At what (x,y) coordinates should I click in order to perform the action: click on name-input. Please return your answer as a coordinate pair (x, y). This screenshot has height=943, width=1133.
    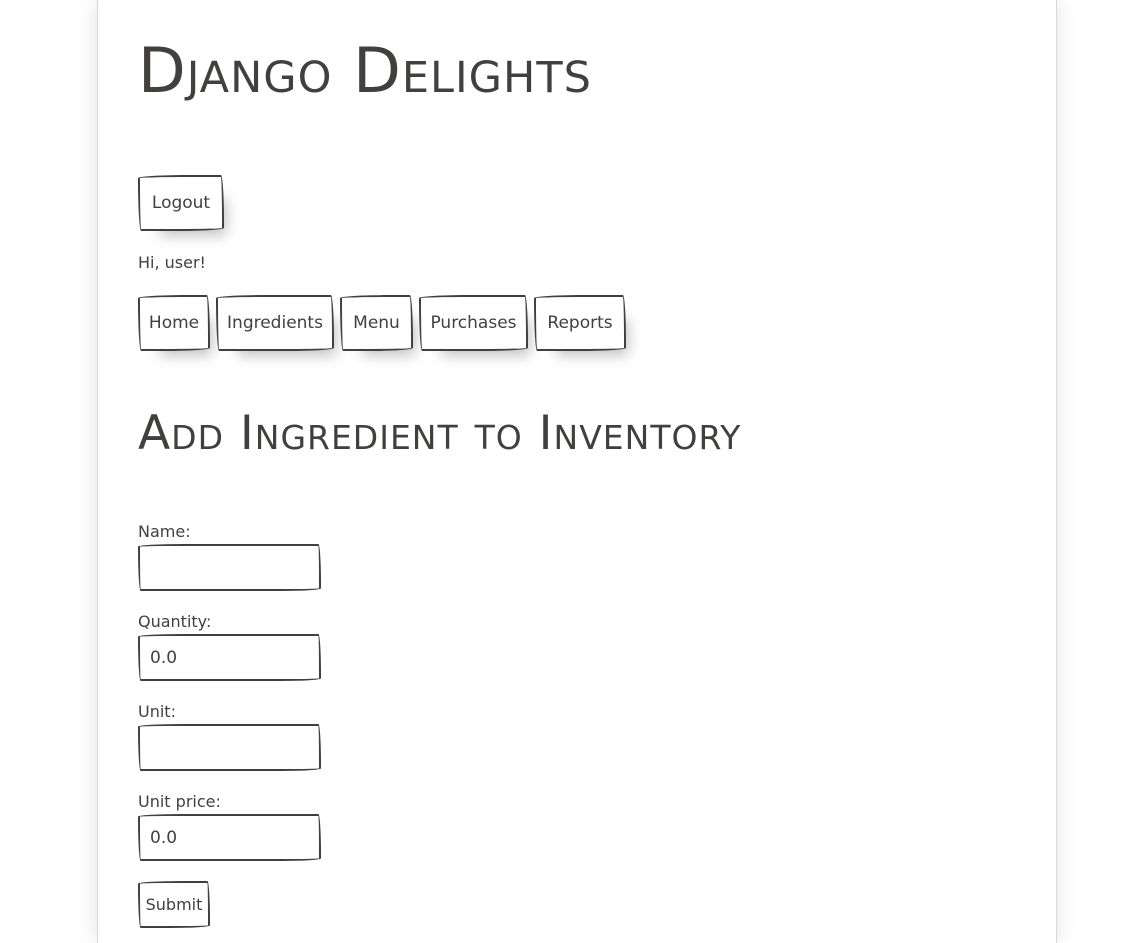
    Looking at the image, I should click on (229, 567).